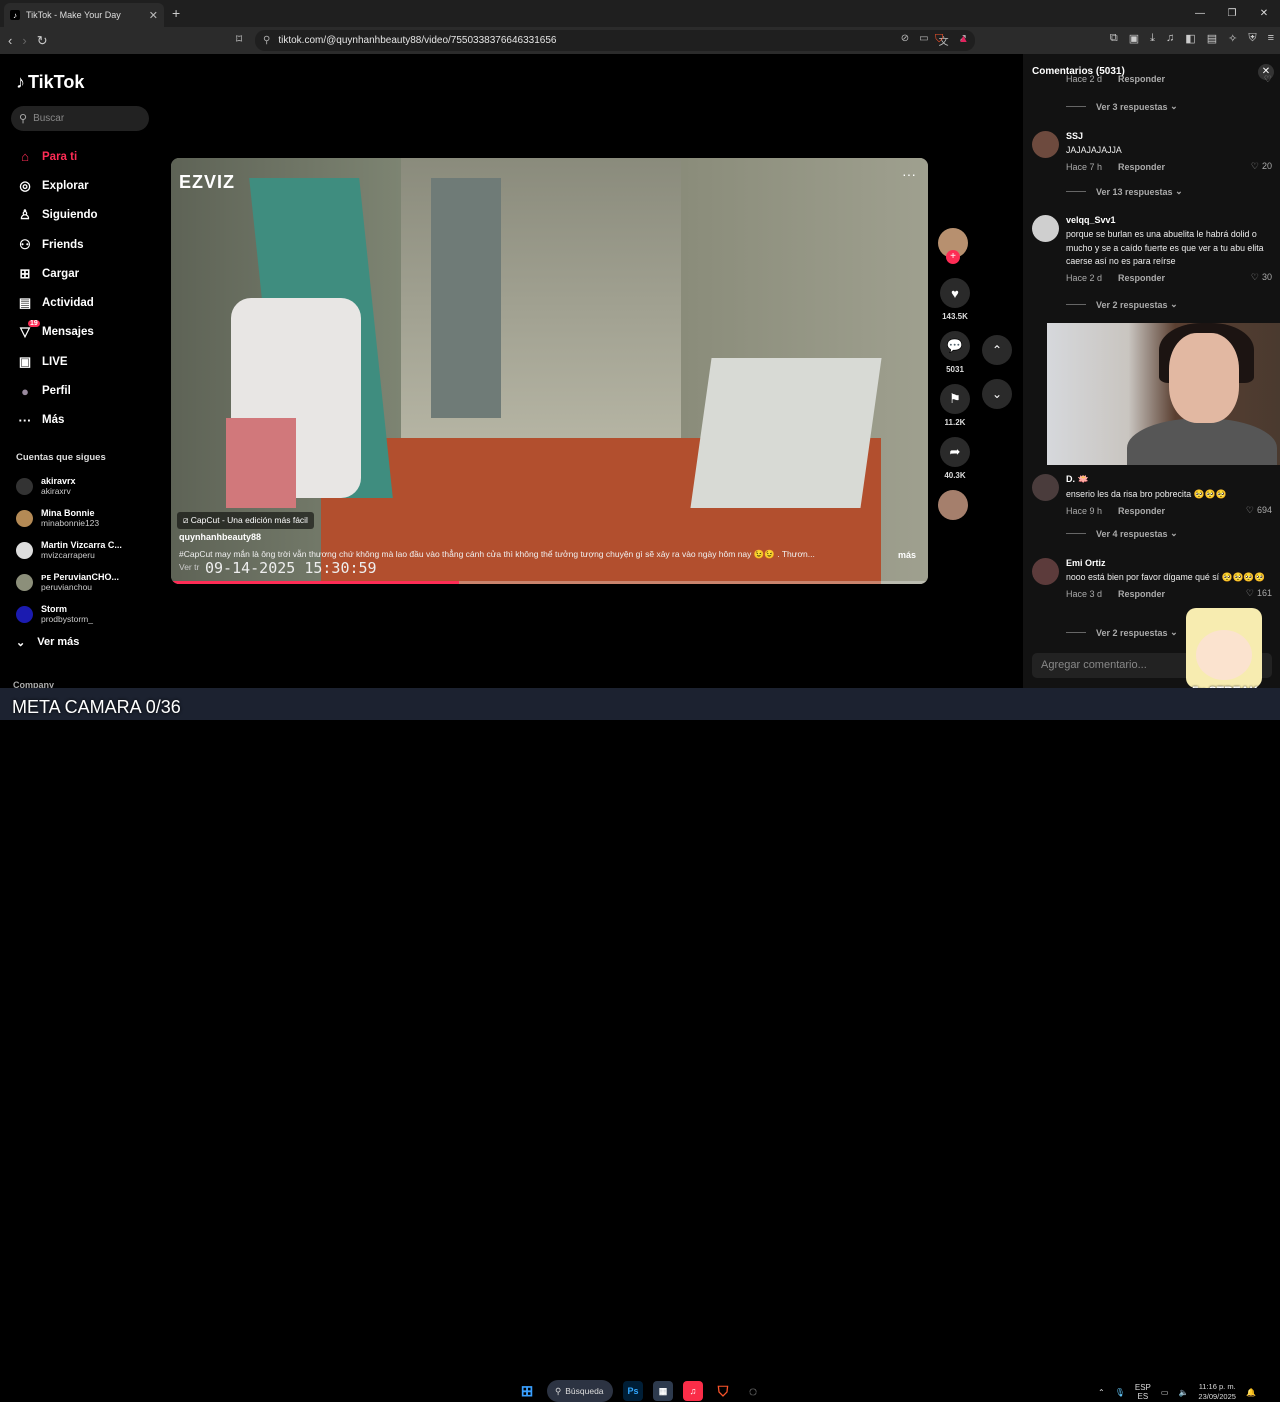 The height and width of the screenshot is (1402, 1280). I want to click on video-options-icon: ···, so click(909, 174).